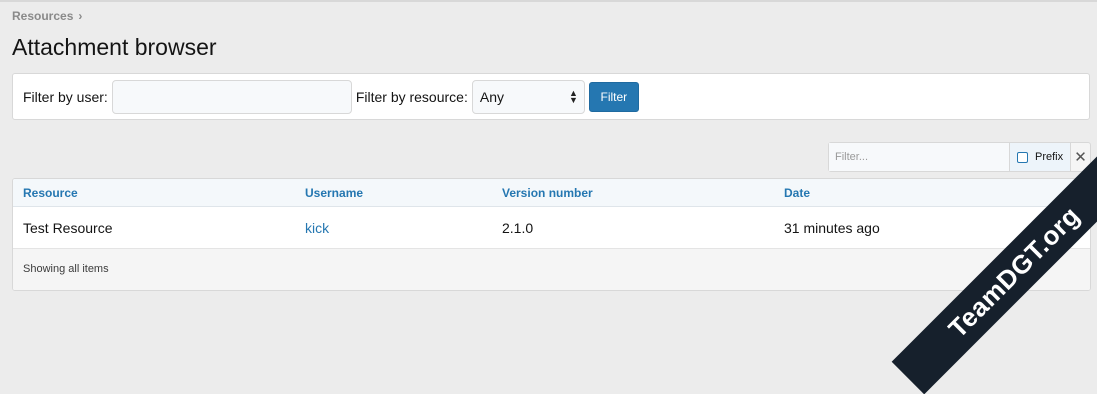 This screenshot has height=394, width=1097. What do you see at coordinates (551, 269) in the screenshot?
I see `table-footer: Showing all items` at bounding box center [551, 269].